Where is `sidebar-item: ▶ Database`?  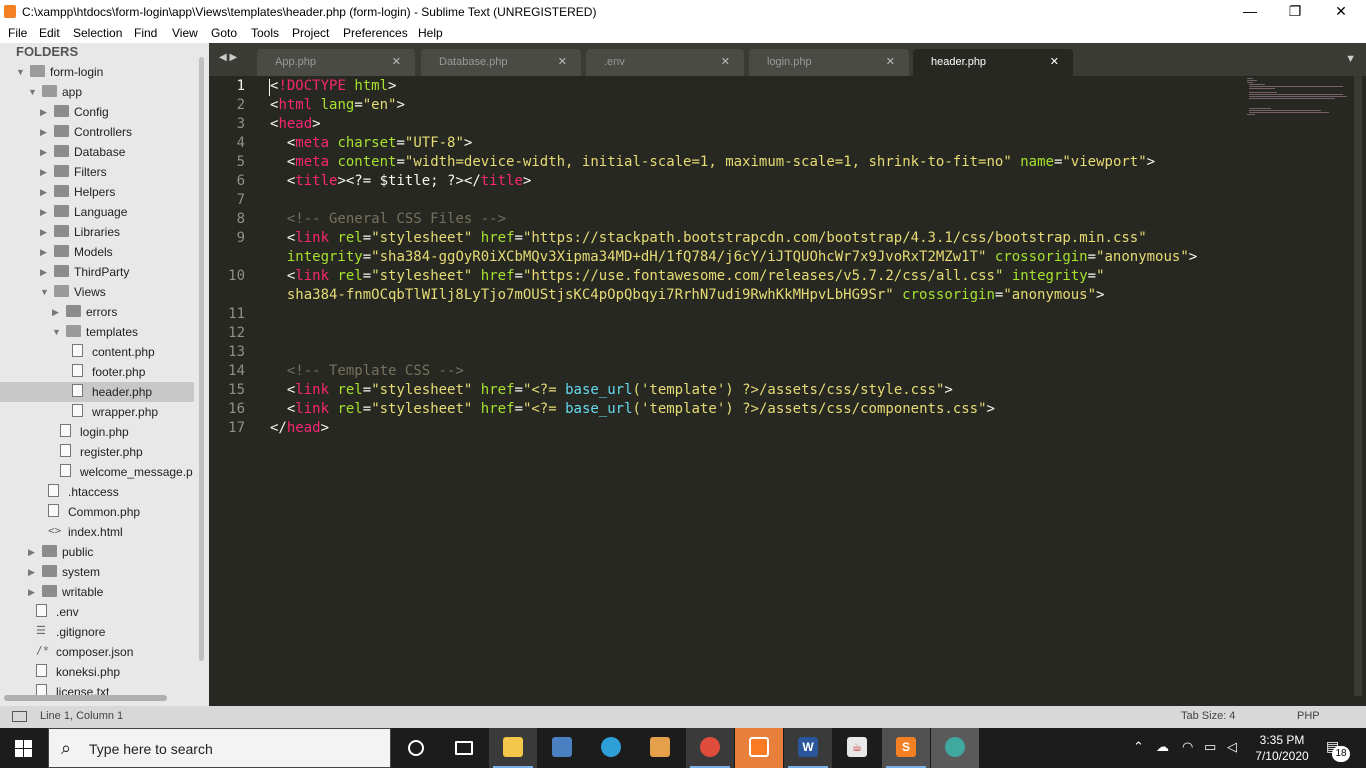 sidebar-item: ▶ Database is located at coordinates (97, 152).